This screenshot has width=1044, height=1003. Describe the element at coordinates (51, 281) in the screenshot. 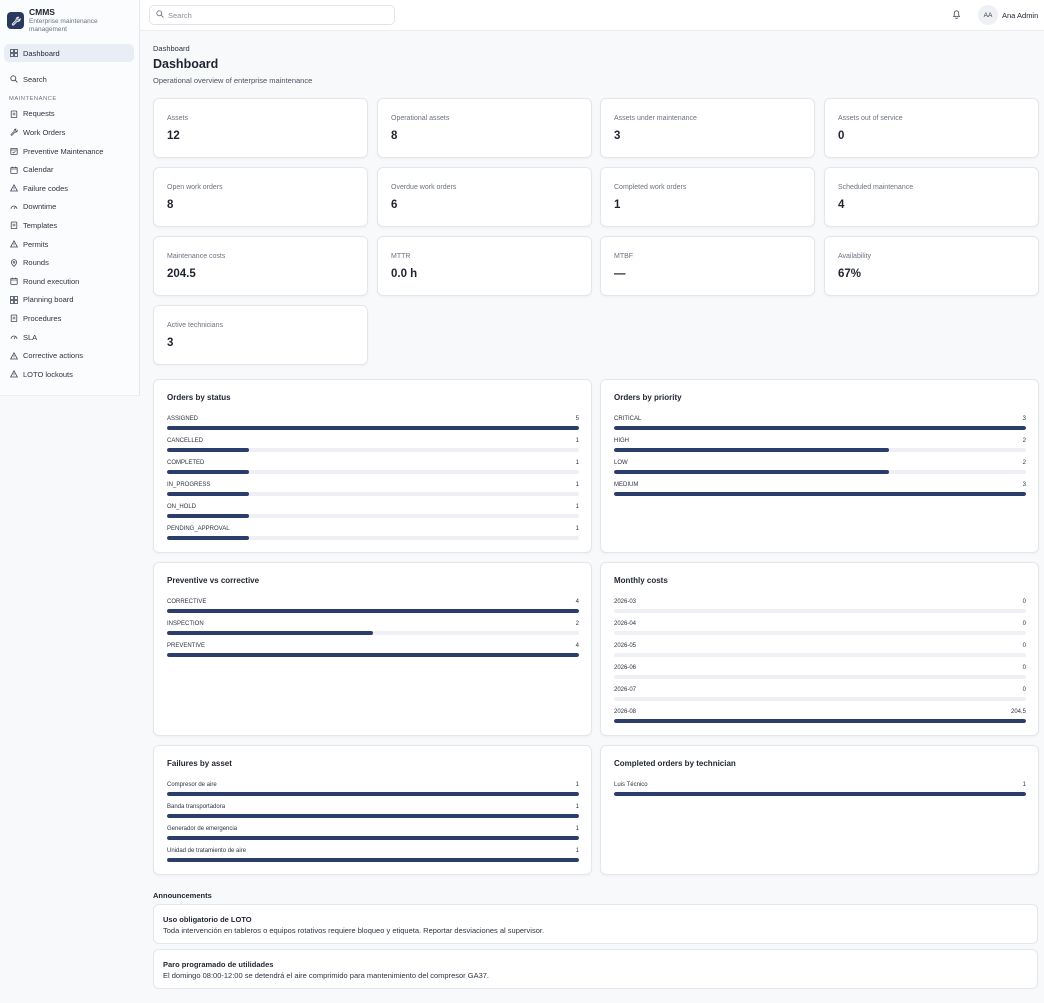

I see `sidebar-item-label: Round execution` at that location.